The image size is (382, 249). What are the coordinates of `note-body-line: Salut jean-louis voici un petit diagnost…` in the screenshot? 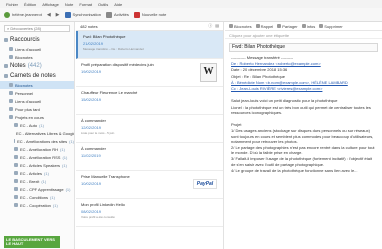 It's located at (284, 101).